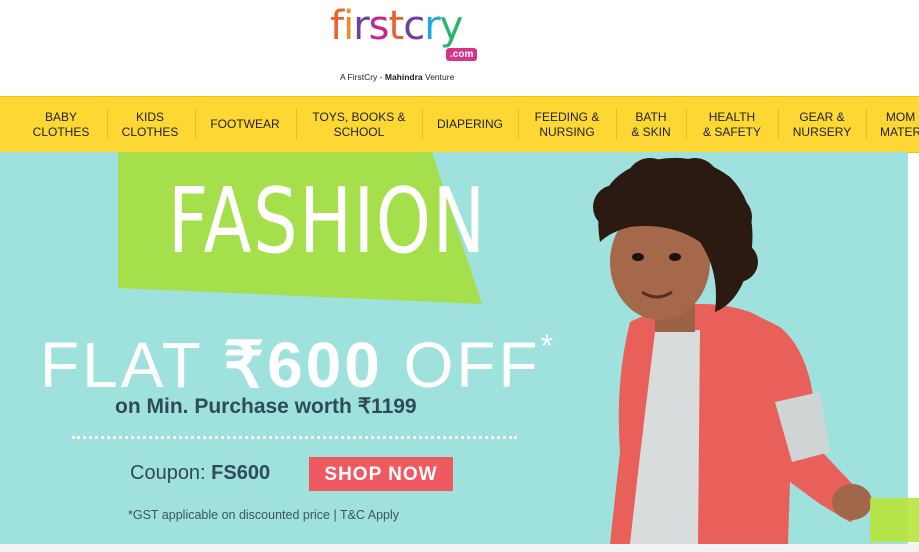 This screenshot has height=552, width=919. What do you see at coordinates (451, 26) in the screenshot?
I see `logo-letter: y` at bounding box center [451, 26].